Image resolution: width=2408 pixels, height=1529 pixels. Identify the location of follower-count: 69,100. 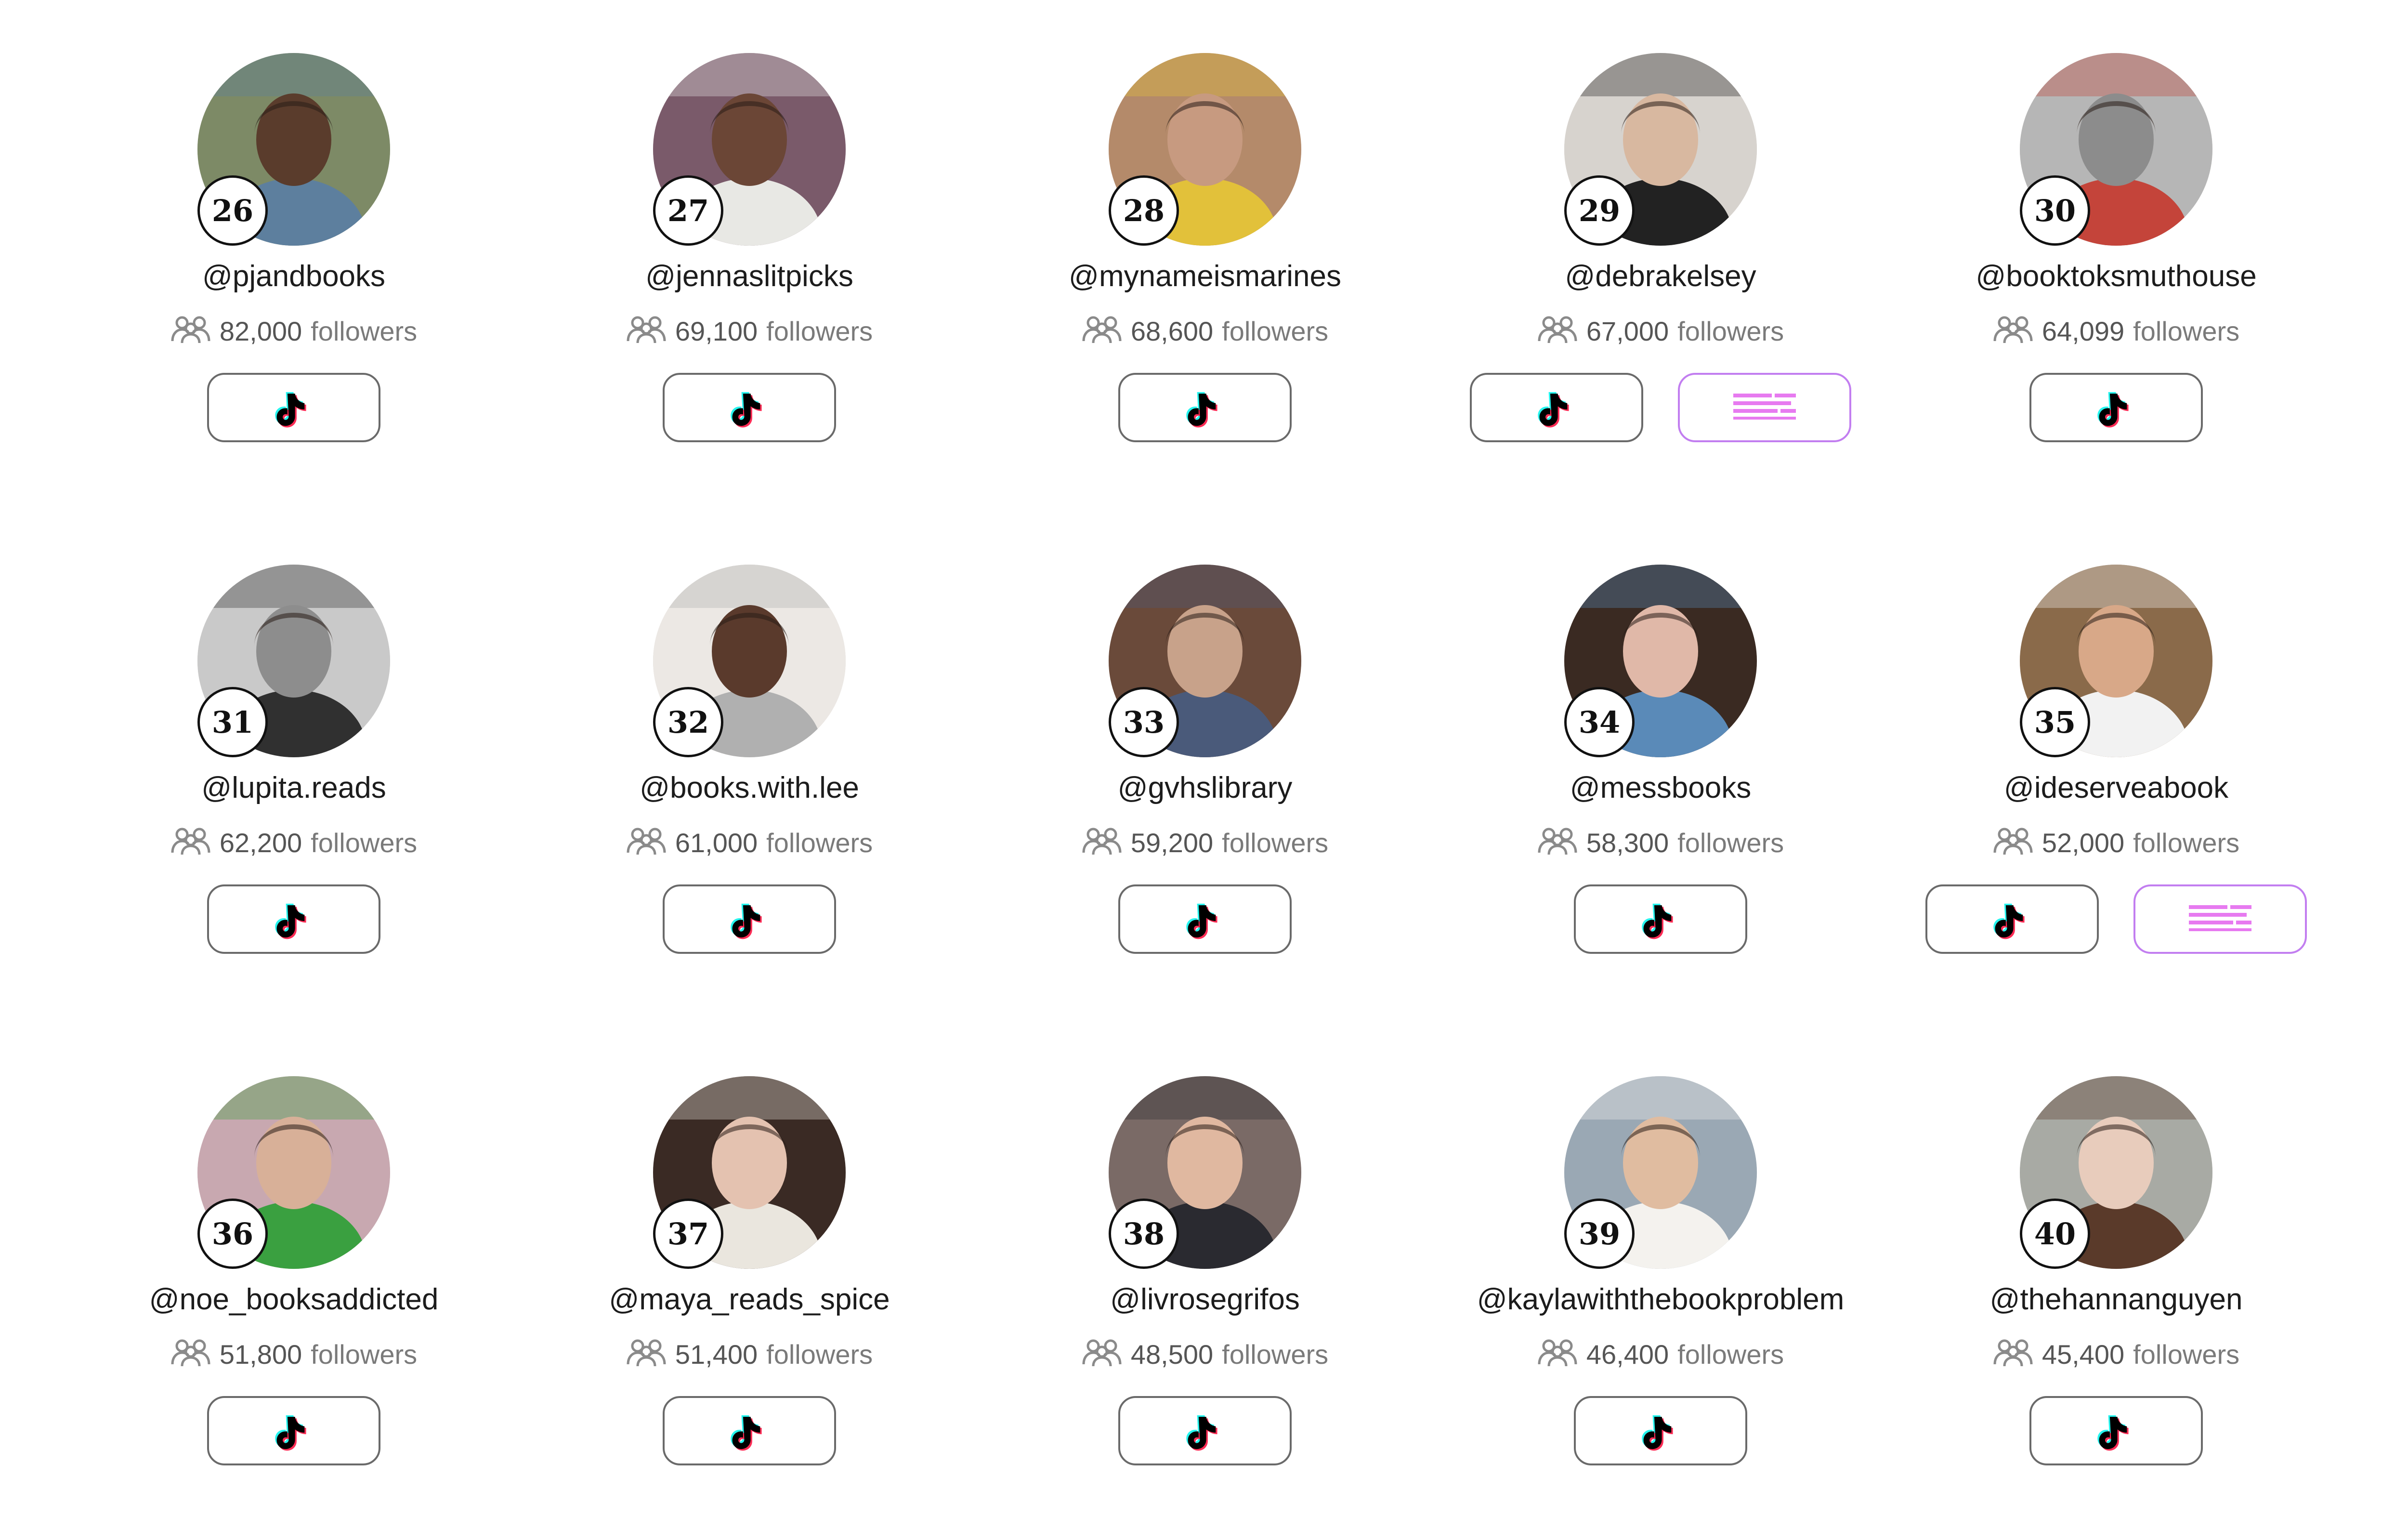
(716, 331).